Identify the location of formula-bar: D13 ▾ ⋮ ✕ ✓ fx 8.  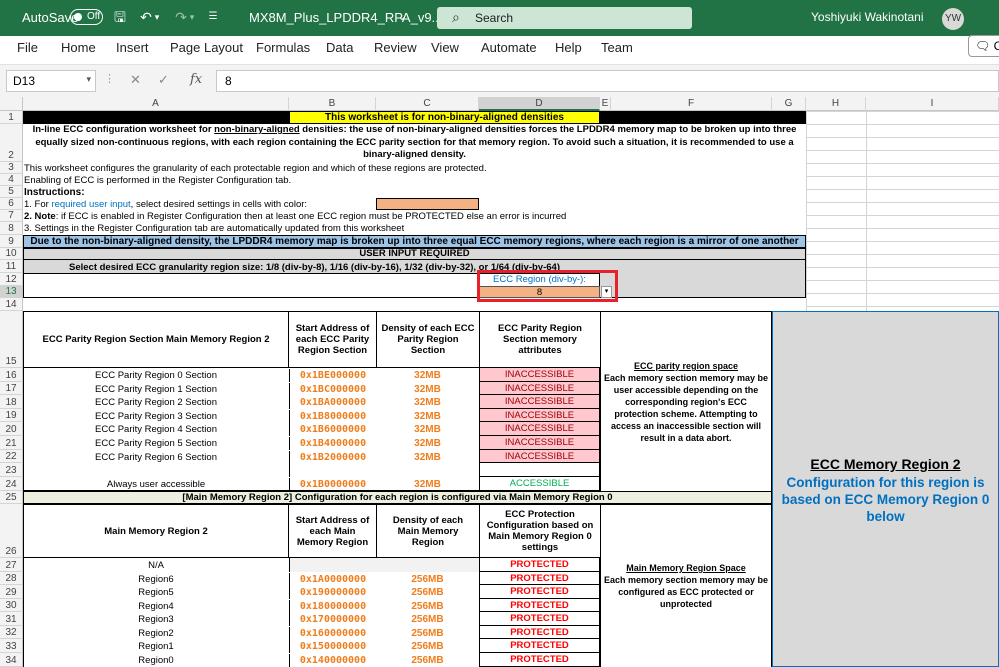
(499, 80).